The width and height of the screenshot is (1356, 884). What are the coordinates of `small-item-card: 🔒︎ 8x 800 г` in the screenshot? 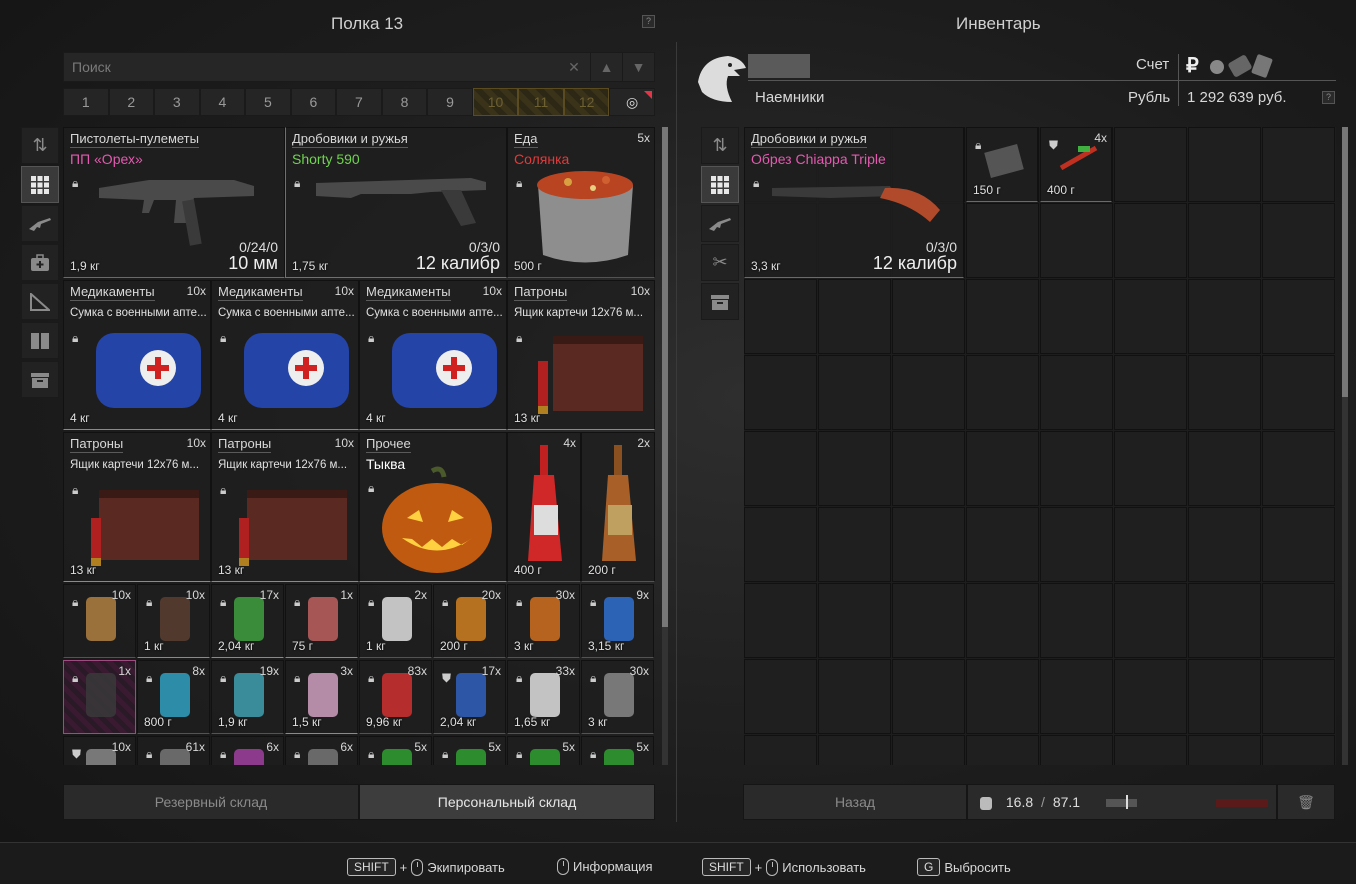 It's located at (173, 697).